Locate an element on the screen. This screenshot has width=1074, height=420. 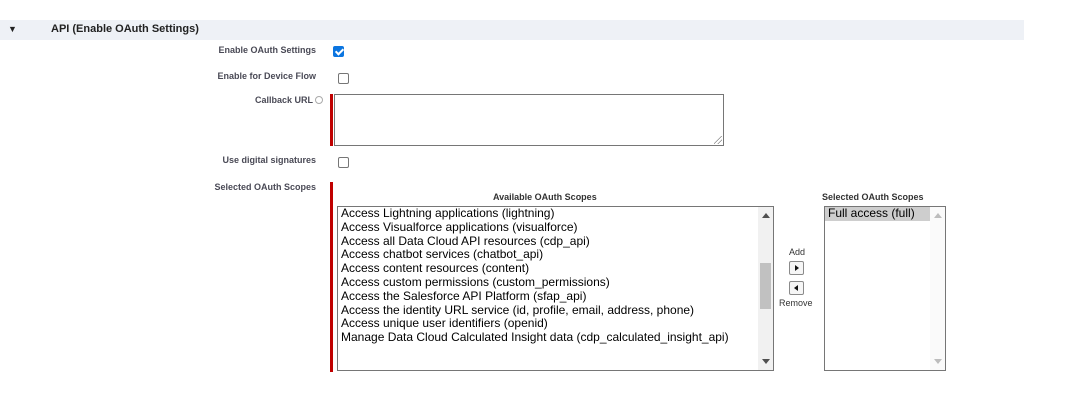
add-button is located at coordinates (796, 268).